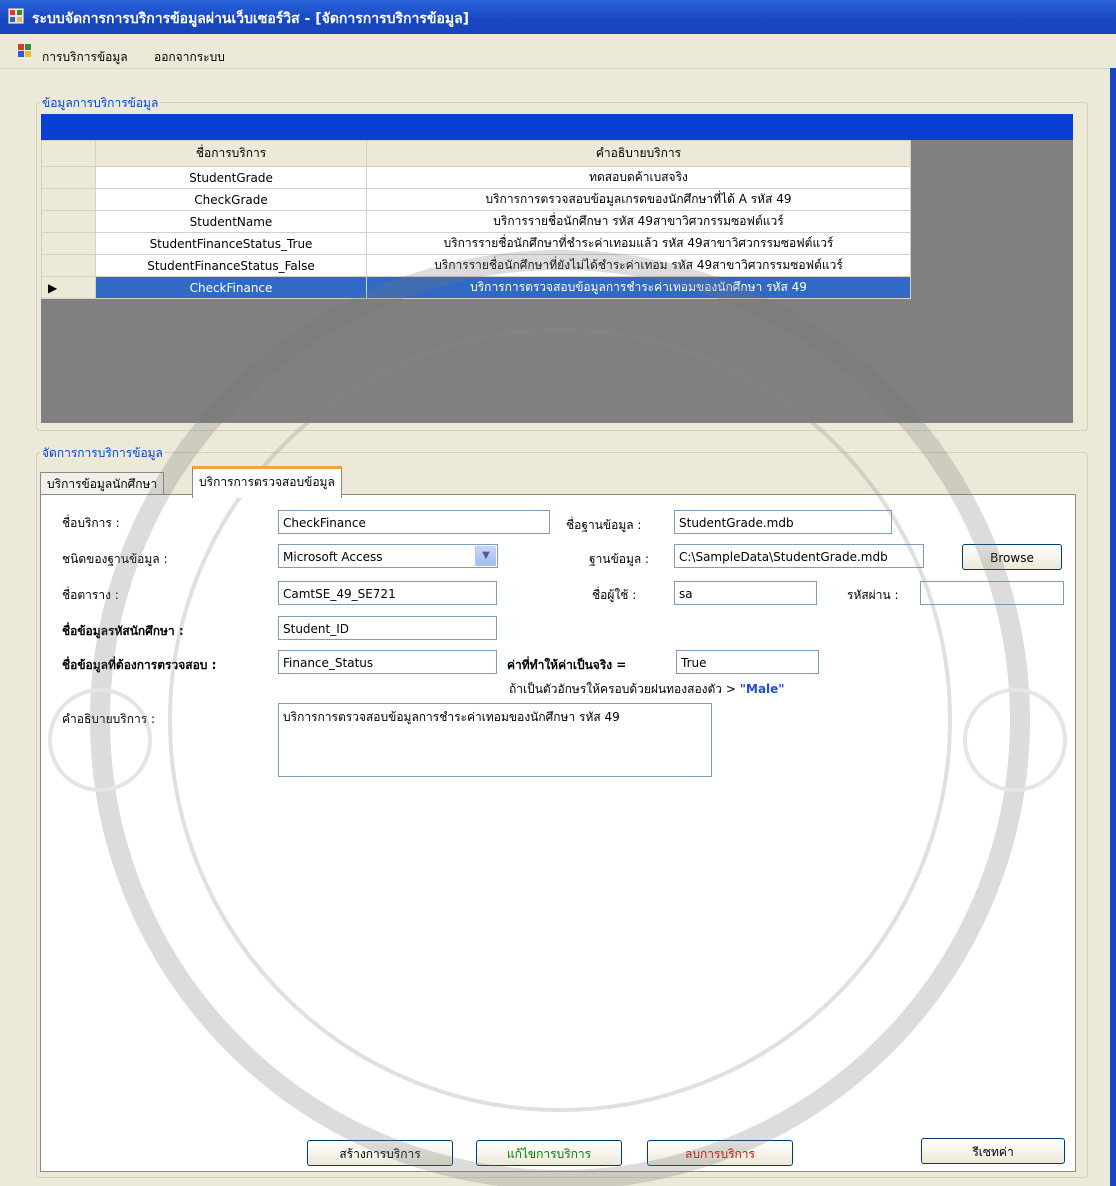  Describe the element at coordinates (1012, 557) in the screenshot. I see `browse-button: Browse` at that location.